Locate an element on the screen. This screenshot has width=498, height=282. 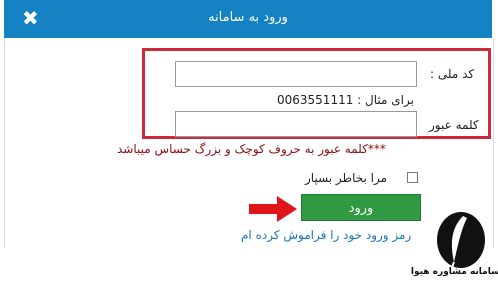
example-text: برای مثال : 0063551111 is located at coordinates (345, 100).